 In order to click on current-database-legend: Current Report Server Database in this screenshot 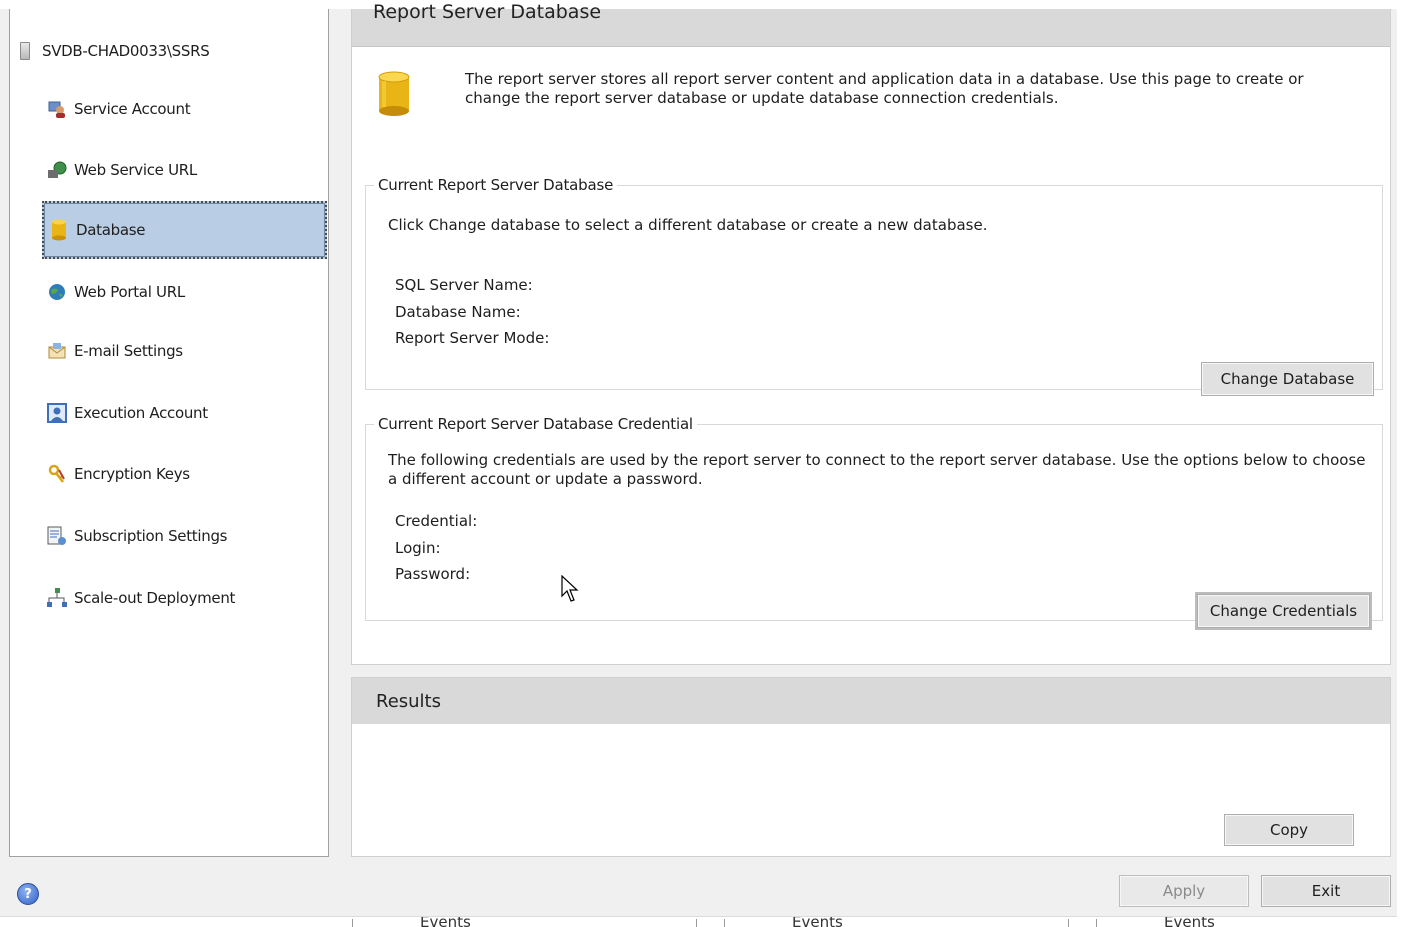, I will do `click(496, 185)`.